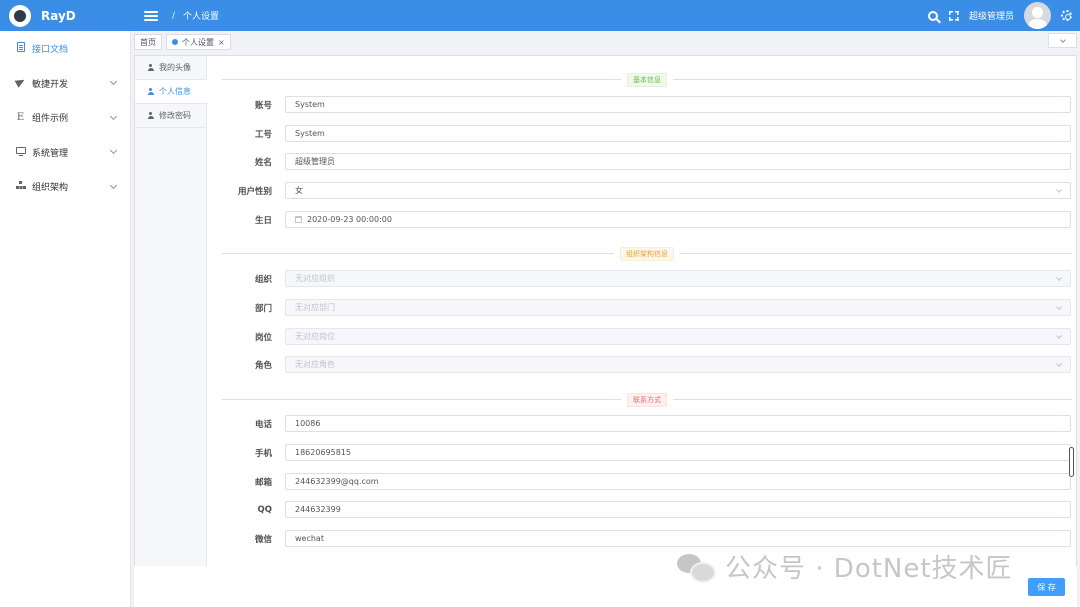 The image size is (1080, 607). Describe the element at coordinates (170, 68) in the screenshot. I see `tab-my-avatar: 我的头像` at that location.